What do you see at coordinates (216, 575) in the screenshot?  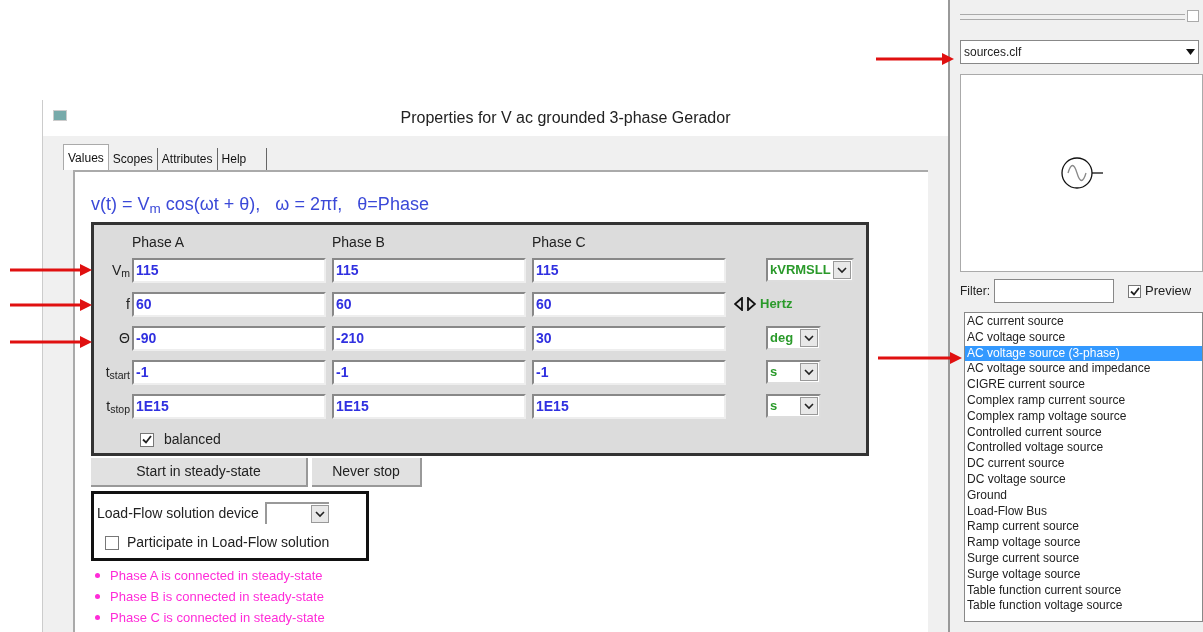 I see `status-message: Phase A is connected in steady-state` at bounding box center [216, 575].